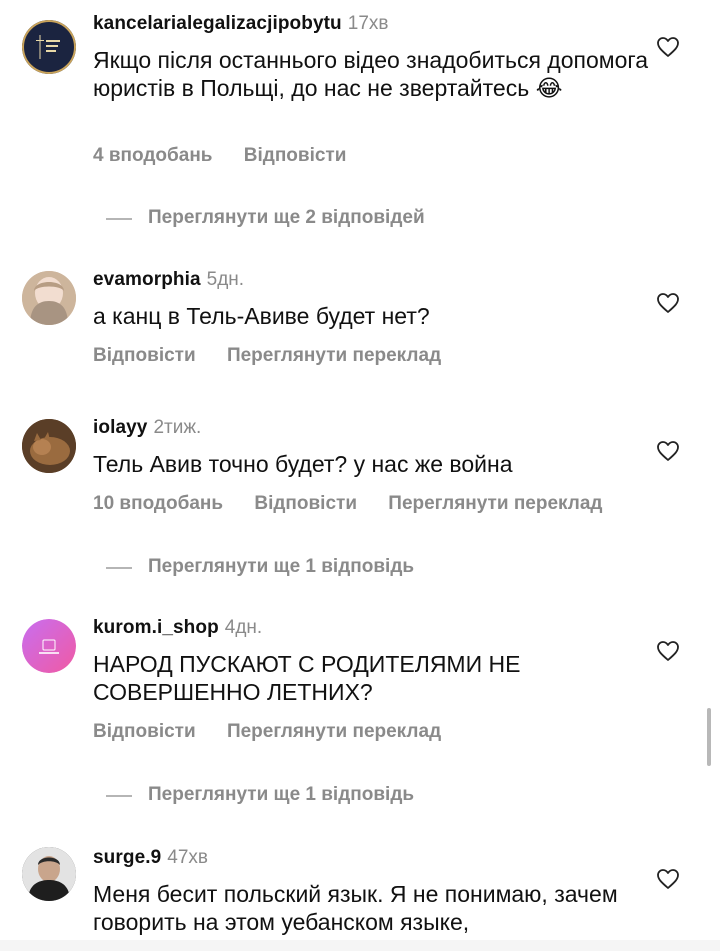 This screenshot has height=951, width=720. I want to click on comment-username: kancelarialegalizacjipobytu, so click(217, 23).